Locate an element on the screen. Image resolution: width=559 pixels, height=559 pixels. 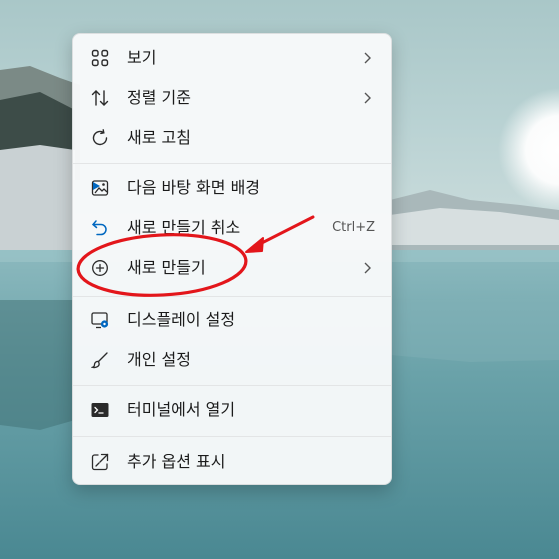
menu-item-sort-by: 정렬 기준 is located at coordinates (232, 98).